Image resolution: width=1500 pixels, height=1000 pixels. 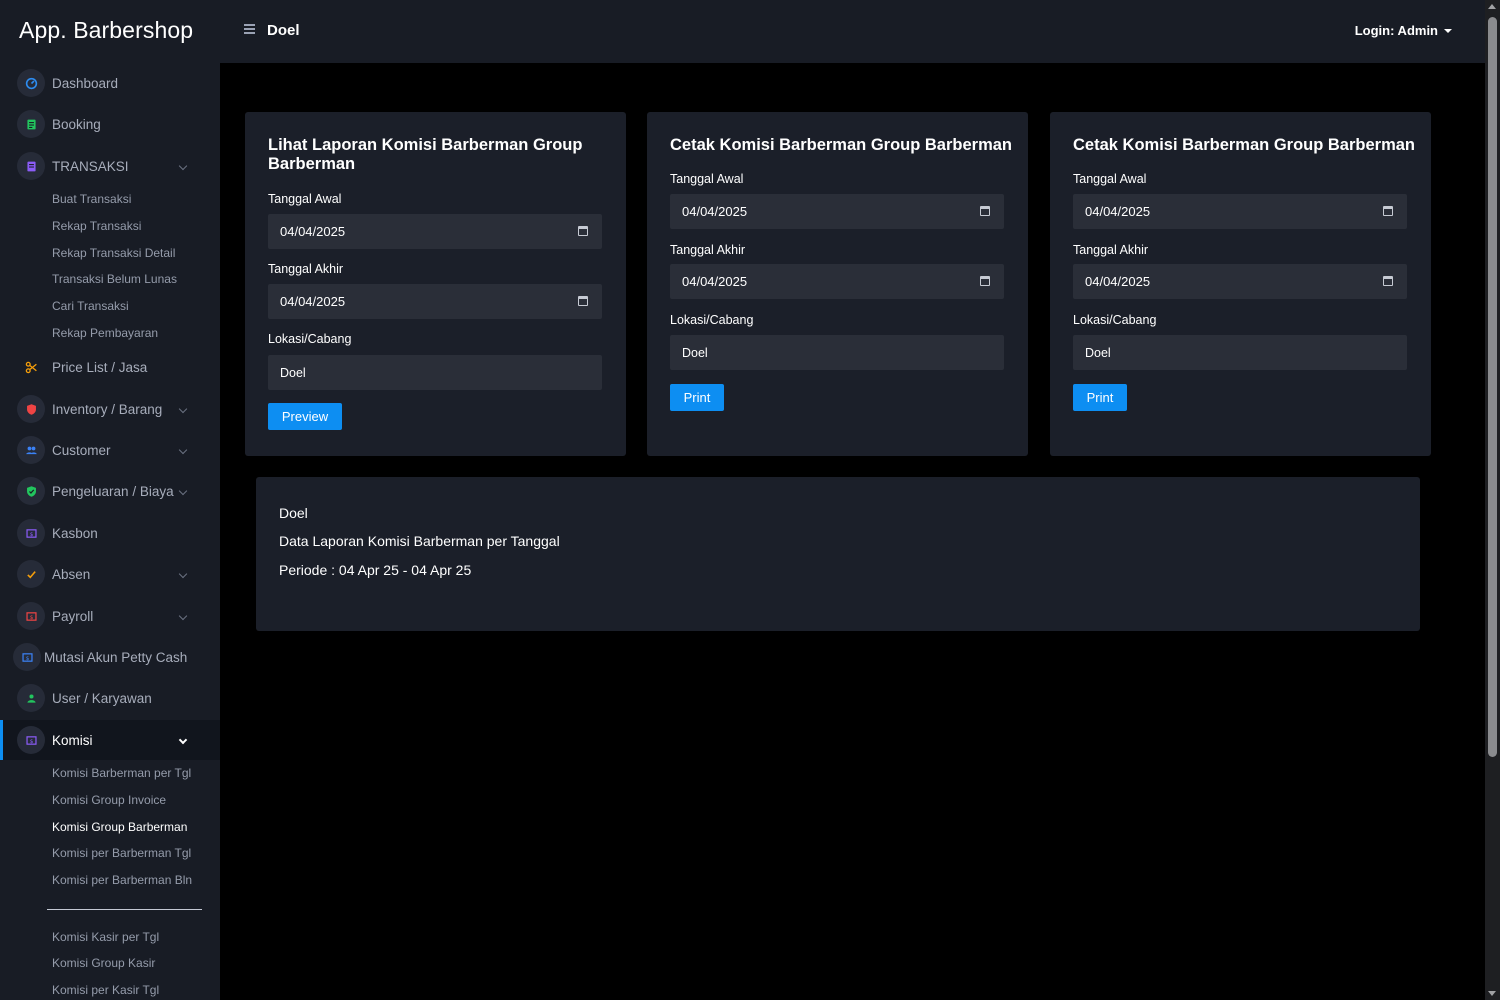 What do you see at coordinates (31, 409) in the screenshot?
I see `shield-icon` at bounding box center [31, 409].